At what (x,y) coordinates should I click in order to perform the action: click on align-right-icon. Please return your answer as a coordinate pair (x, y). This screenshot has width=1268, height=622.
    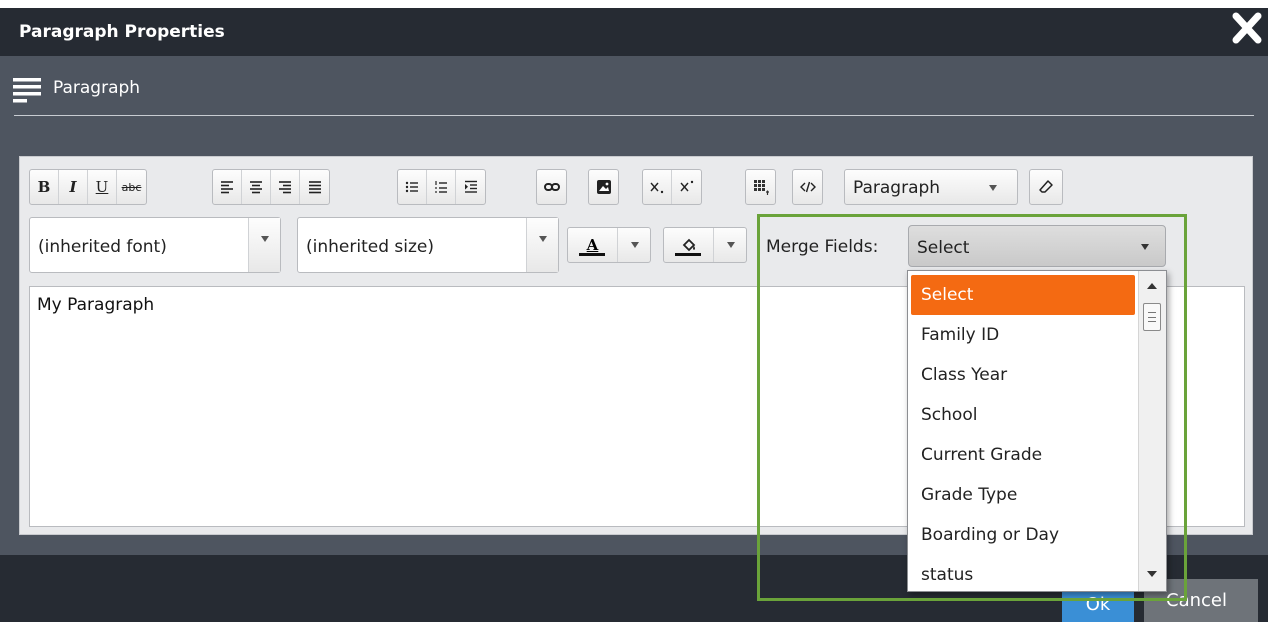
    Looking at the image, I should click on (285, 187).